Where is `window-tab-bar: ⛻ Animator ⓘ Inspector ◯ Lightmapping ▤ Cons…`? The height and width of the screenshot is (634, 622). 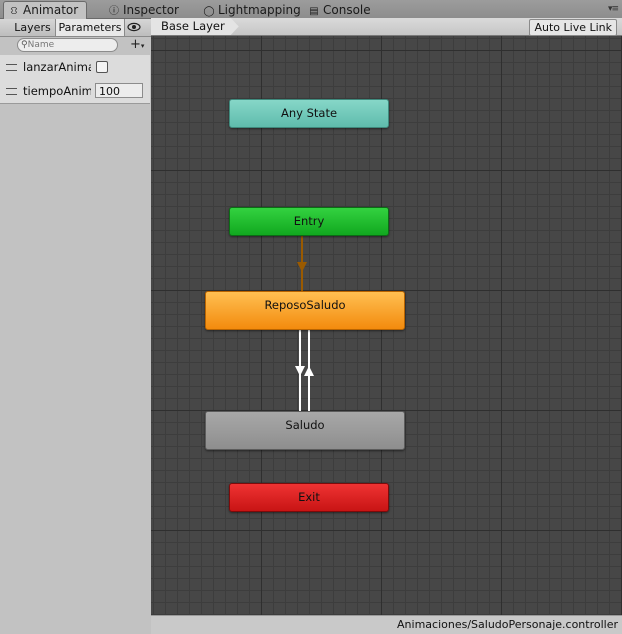 window-tab-bar: ⛻ Animator ⓘ Inspector ◯ Lightmapping ▤ Cons… is located at coordinates (311, 9).